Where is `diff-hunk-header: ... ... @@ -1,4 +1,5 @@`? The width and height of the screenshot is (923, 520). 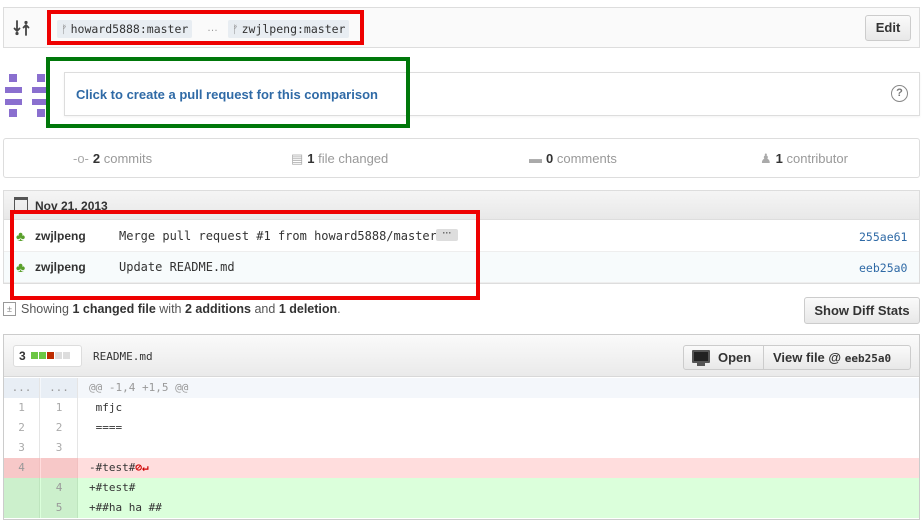 diff-hunk-header: ... ... @@ -1,4 +1,5 @@ is located at coordinates (461, 388).